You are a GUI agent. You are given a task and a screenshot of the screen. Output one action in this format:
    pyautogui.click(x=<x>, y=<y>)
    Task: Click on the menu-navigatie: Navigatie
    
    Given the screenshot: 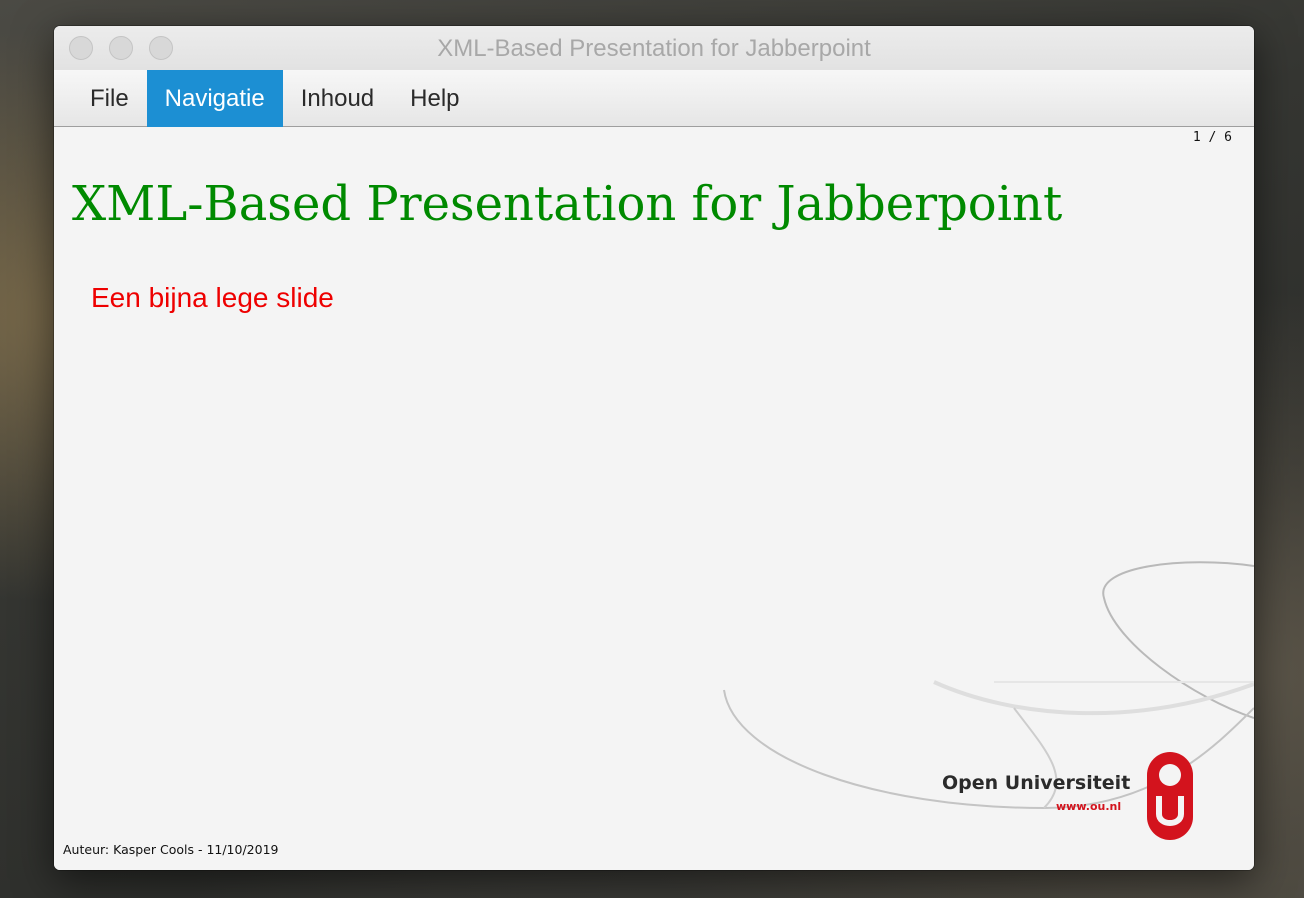 What is the action you would take?
    pyautogui.click(x=214, y=98)
    